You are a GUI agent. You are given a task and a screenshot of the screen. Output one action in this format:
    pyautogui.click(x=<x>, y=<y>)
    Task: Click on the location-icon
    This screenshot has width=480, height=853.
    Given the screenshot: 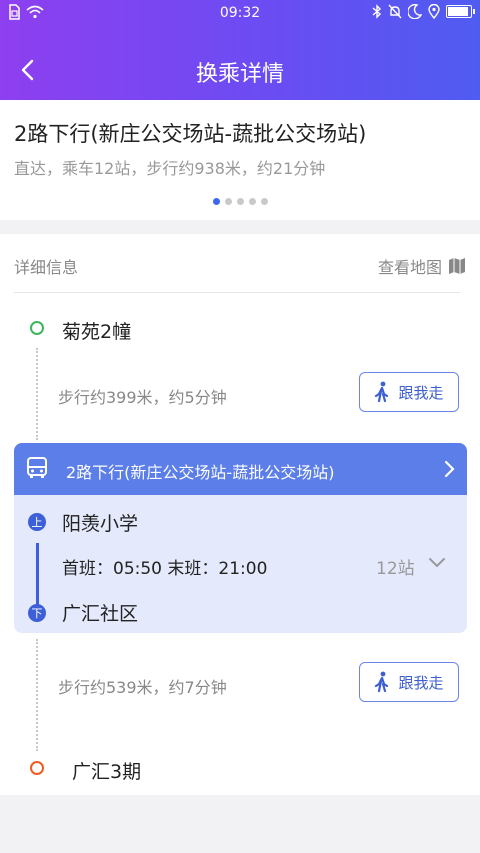 What is the action you would take?
    pyautogui.click(x=434, y=11)
    